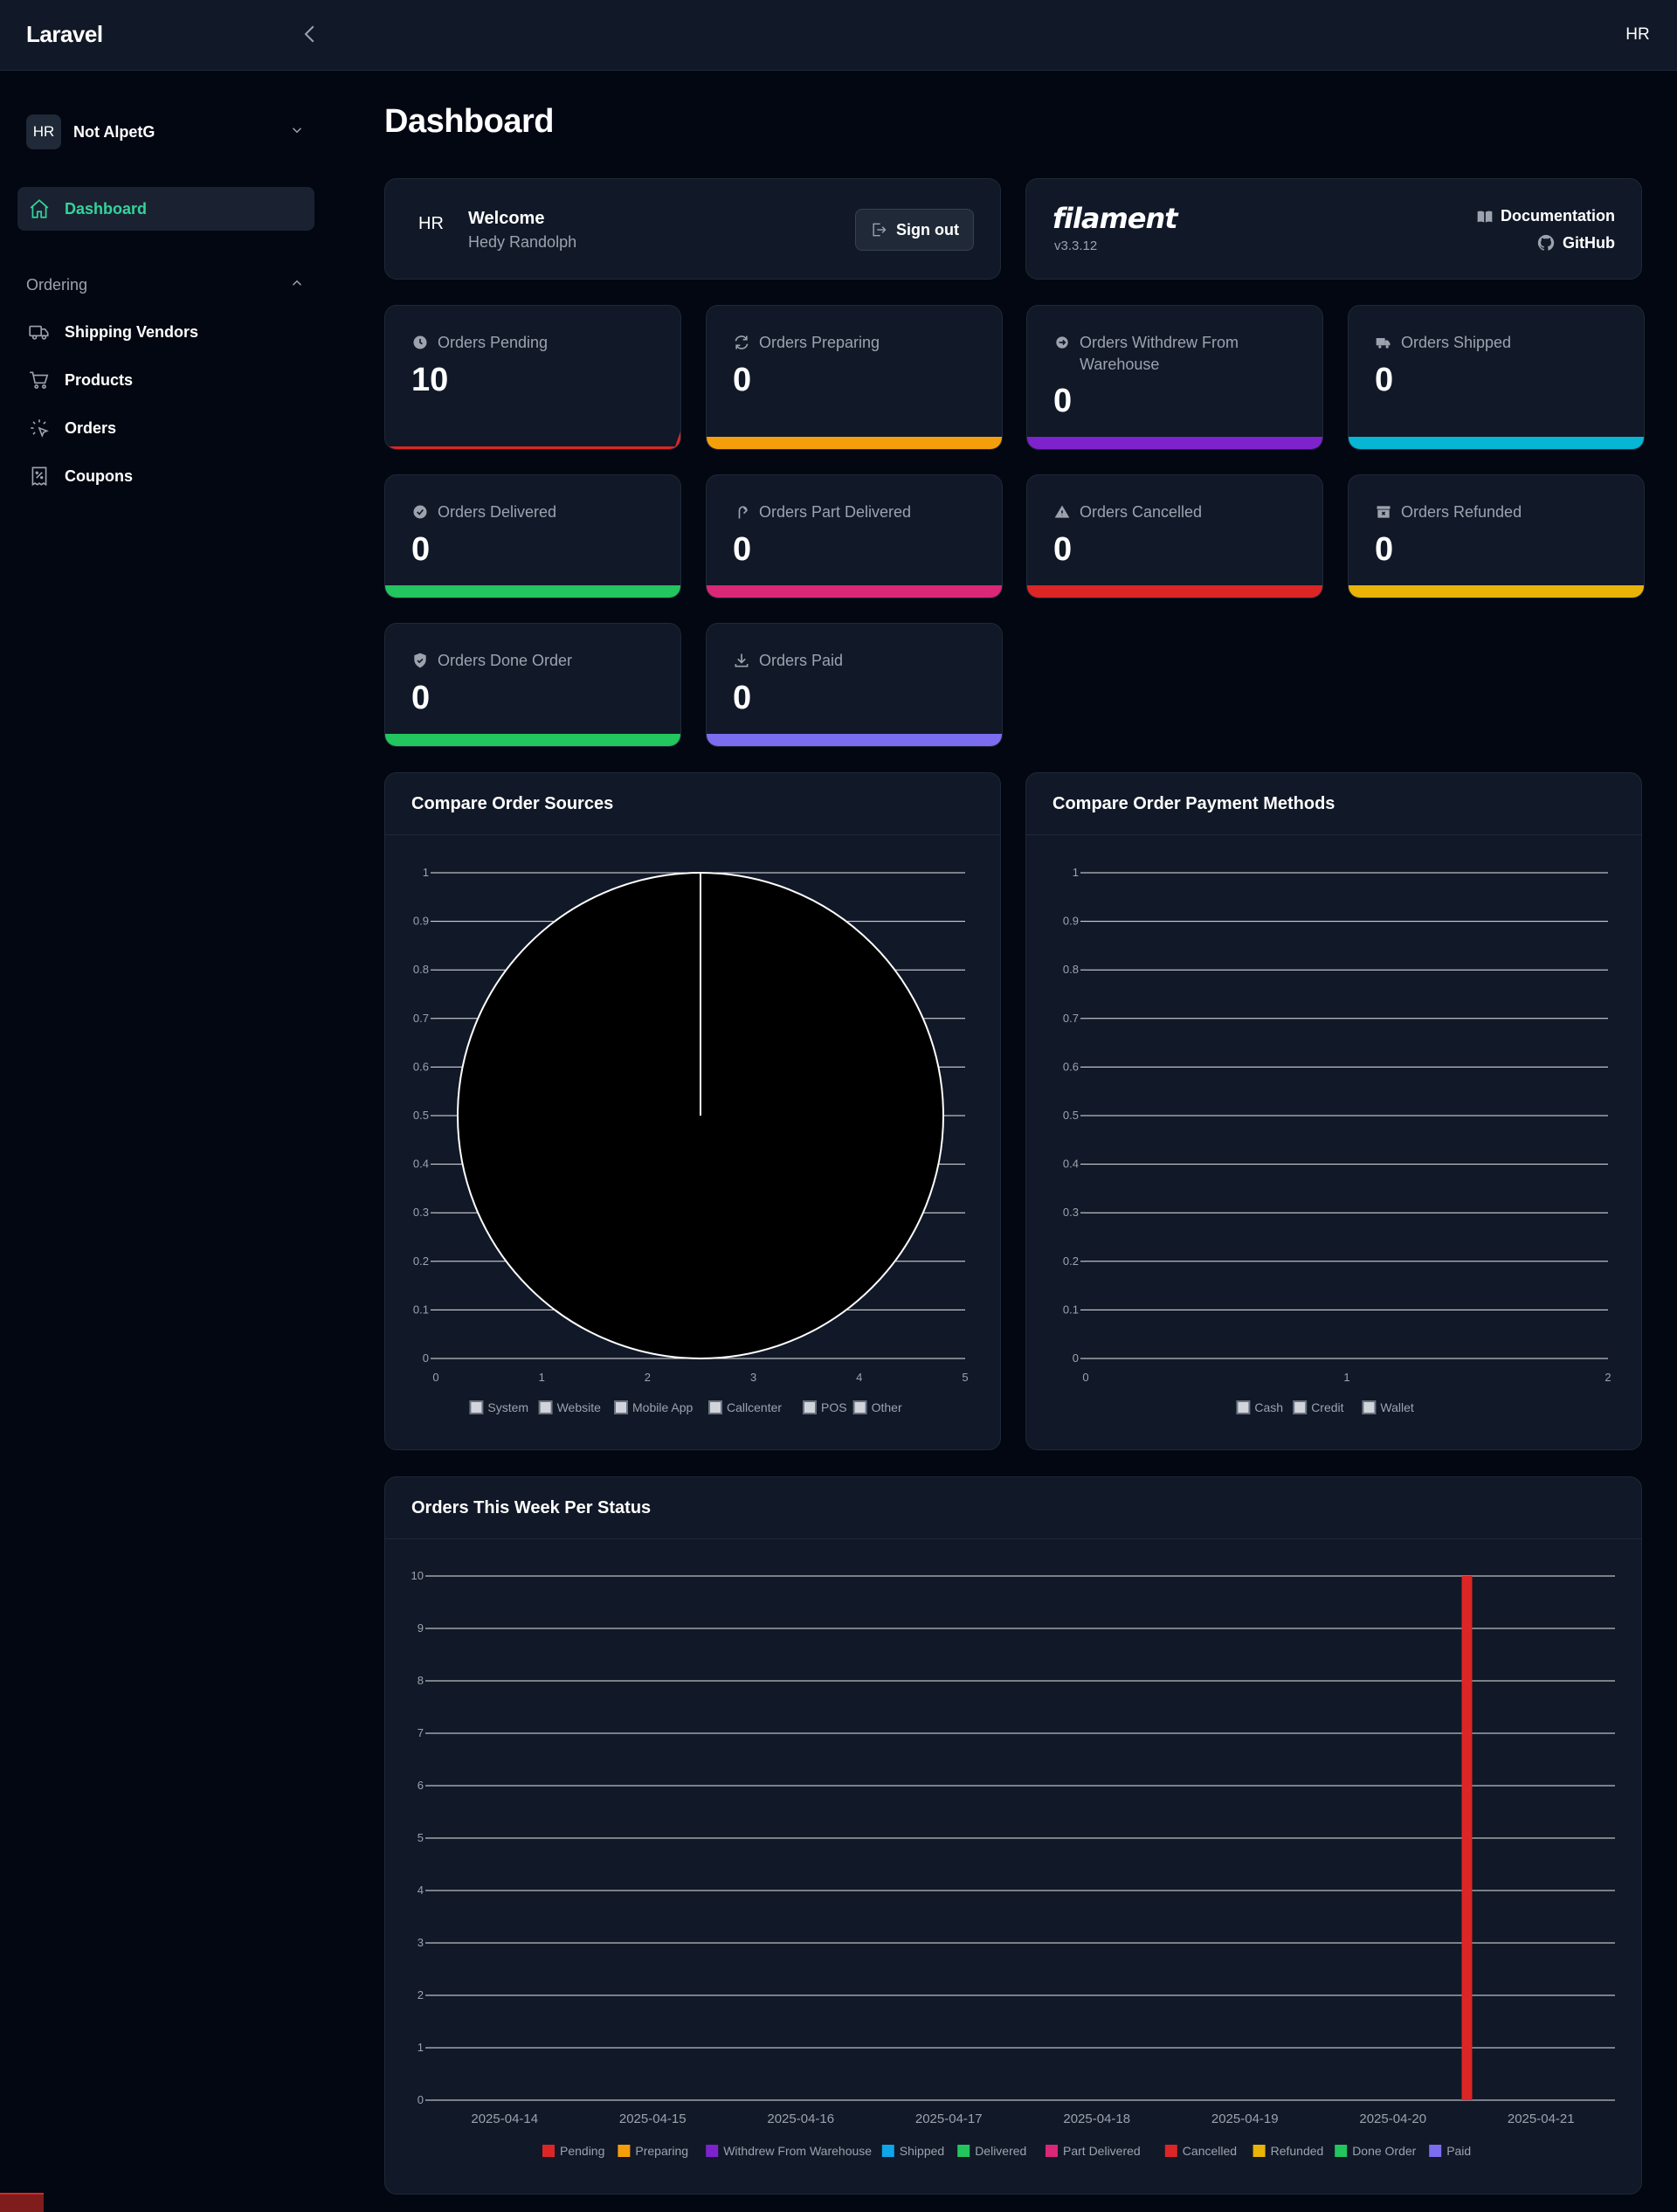 This screenshot has width=1677, height=2212. Describe the element at coordinates (43, 131) in the screenshot. I see `tenant-avatar: HR` at that location.